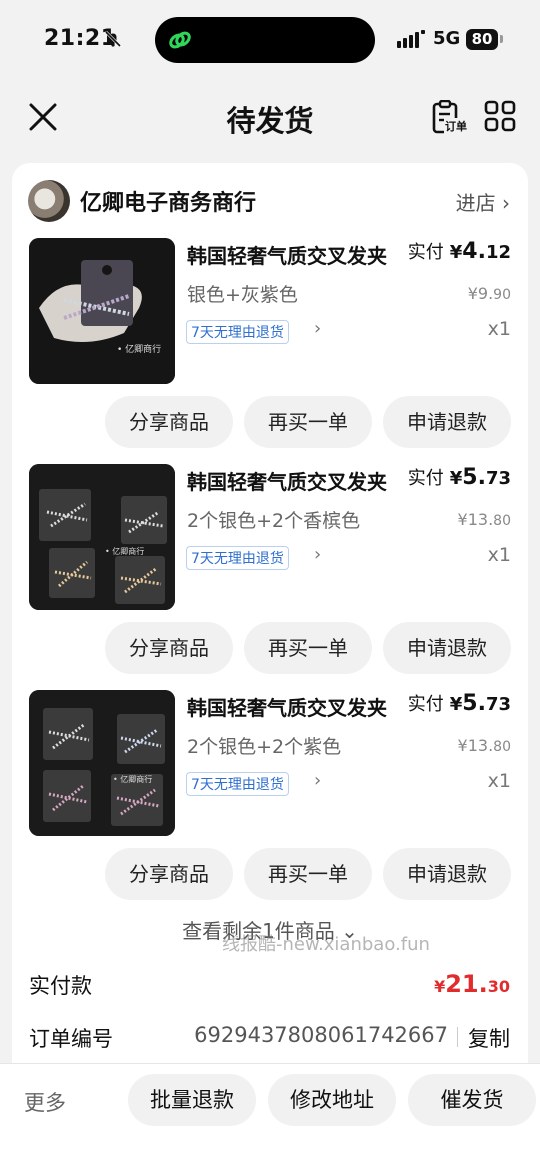  I want to click on product-variant: 2个银色+2个香槟色, so click(274, 521).